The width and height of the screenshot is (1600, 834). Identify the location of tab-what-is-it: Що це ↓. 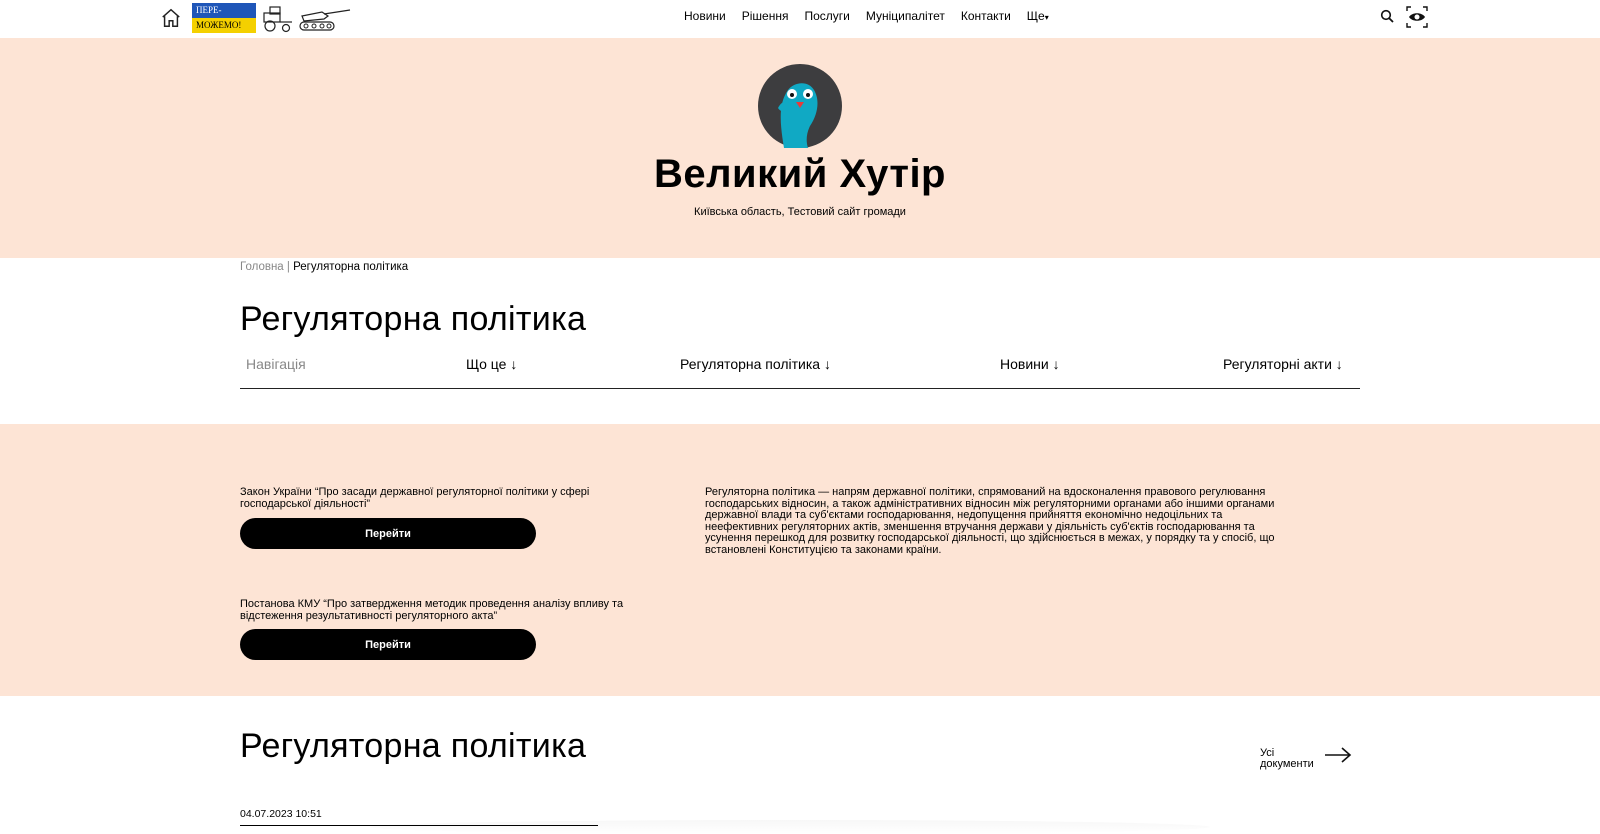
(491, 364).